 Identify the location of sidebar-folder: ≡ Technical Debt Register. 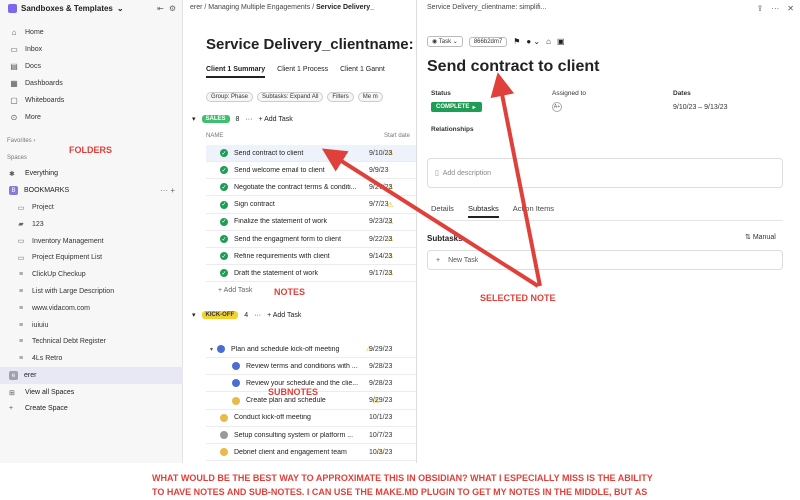
(91, 341).